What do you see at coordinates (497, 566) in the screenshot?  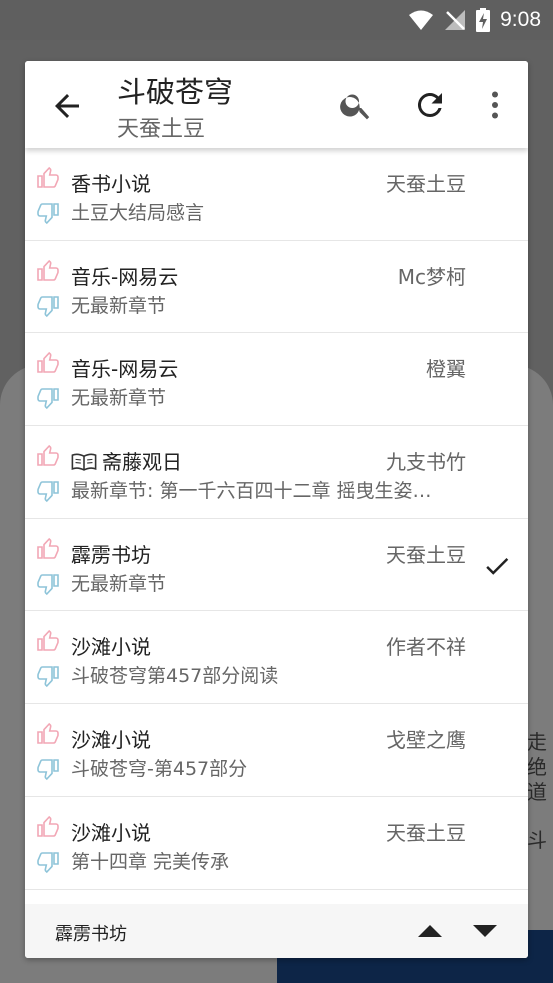 I see `check-icon` at bounding box center [497, 566].